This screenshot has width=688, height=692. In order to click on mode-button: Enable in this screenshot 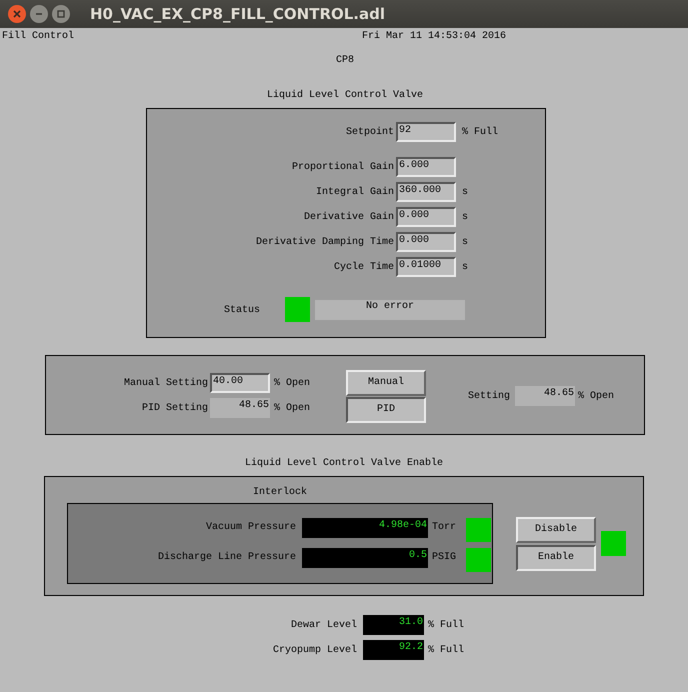, I will do `click(556, 558)`.